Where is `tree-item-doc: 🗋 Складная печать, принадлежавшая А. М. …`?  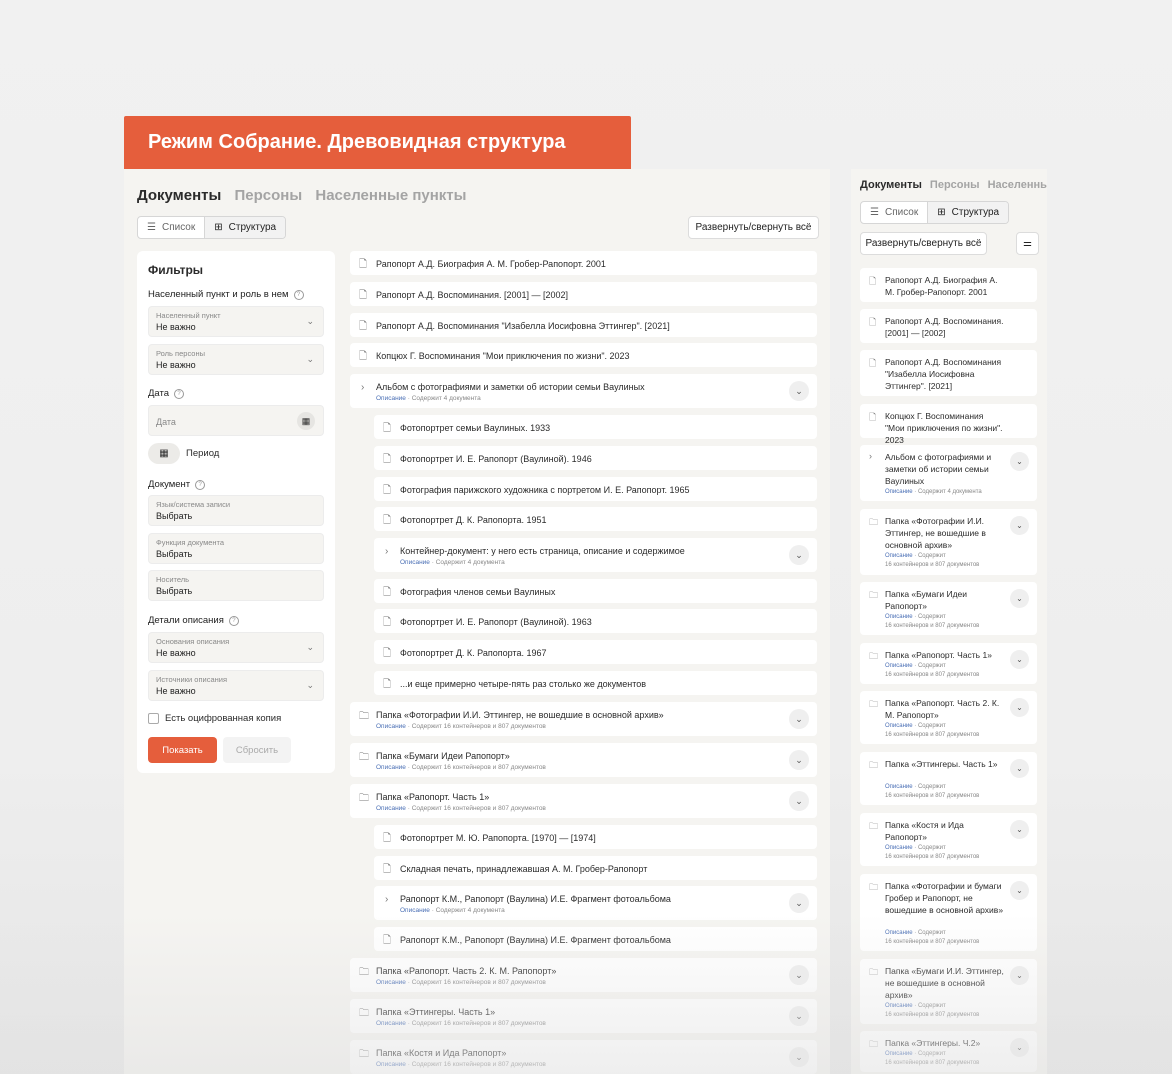
tree-item-doc: 🗋 Складная печать, принадлежавшая А. М. … is located at coordinates (595, 868).